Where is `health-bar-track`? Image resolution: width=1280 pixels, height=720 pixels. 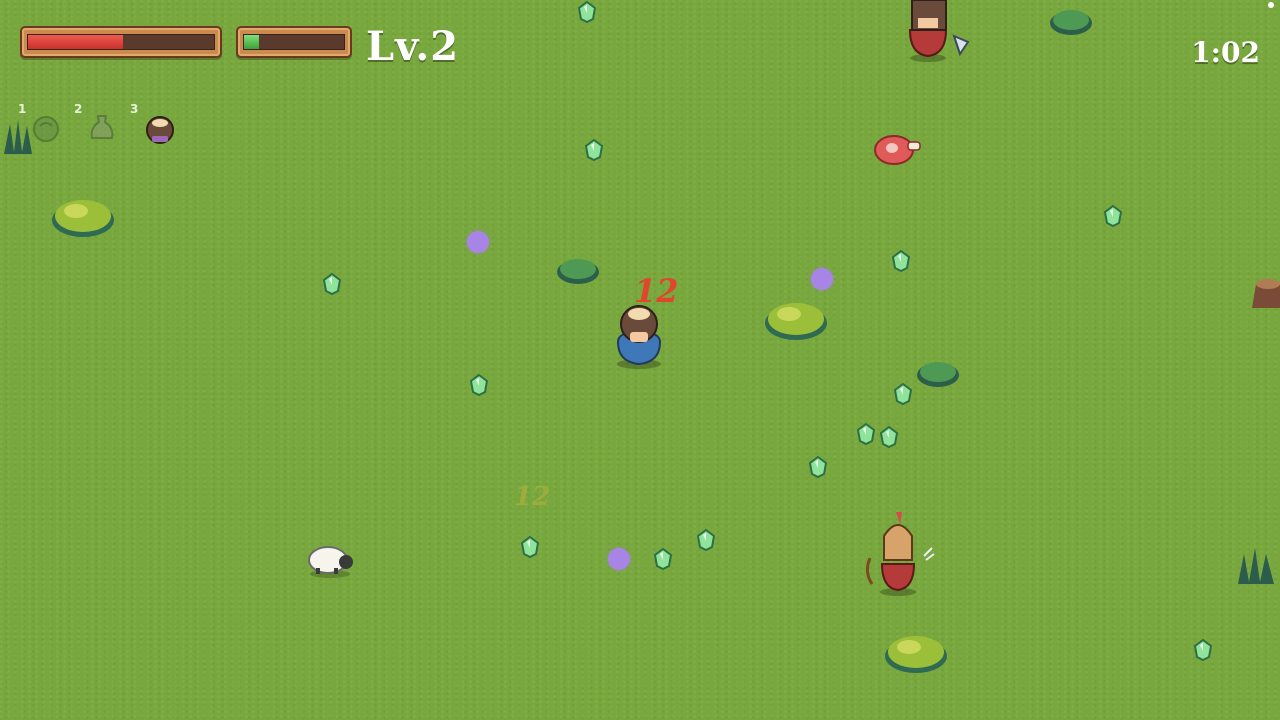 health-bar-track is located at coordinates (121, 42).